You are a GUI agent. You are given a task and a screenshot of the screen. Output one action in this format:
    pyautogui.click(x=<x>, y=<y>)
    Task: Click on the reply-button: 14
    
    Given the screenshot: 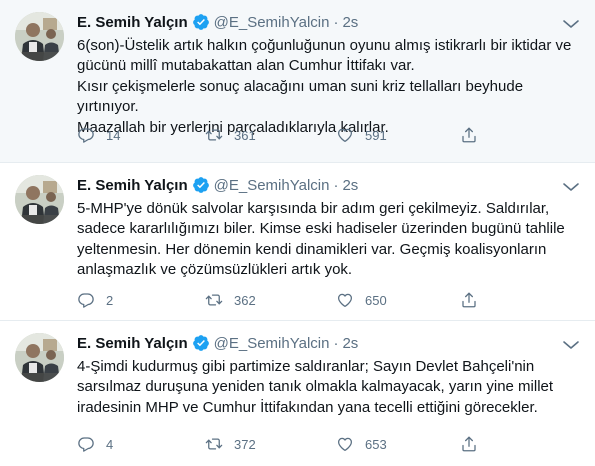 What is the action you would take?
    pyautogui.click(x=98, y=135)
    